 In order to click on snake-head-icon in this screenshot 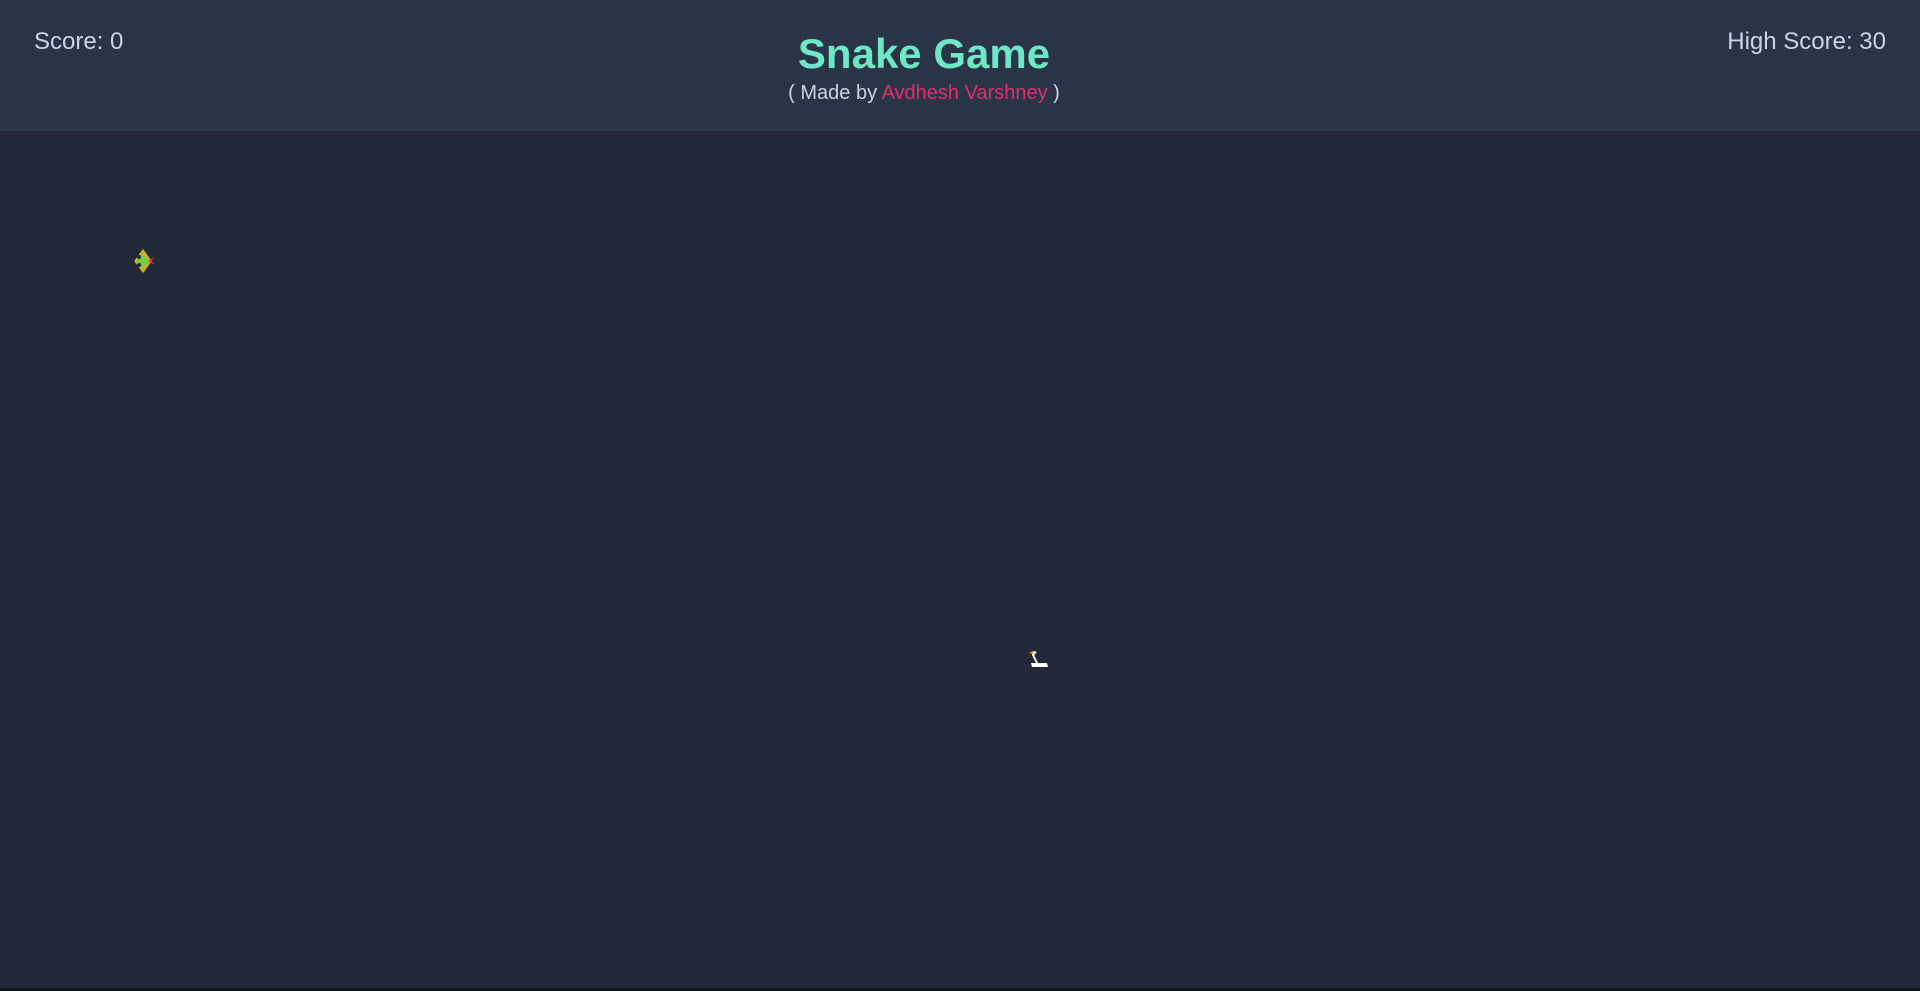, I will do `click(143, 261)`.